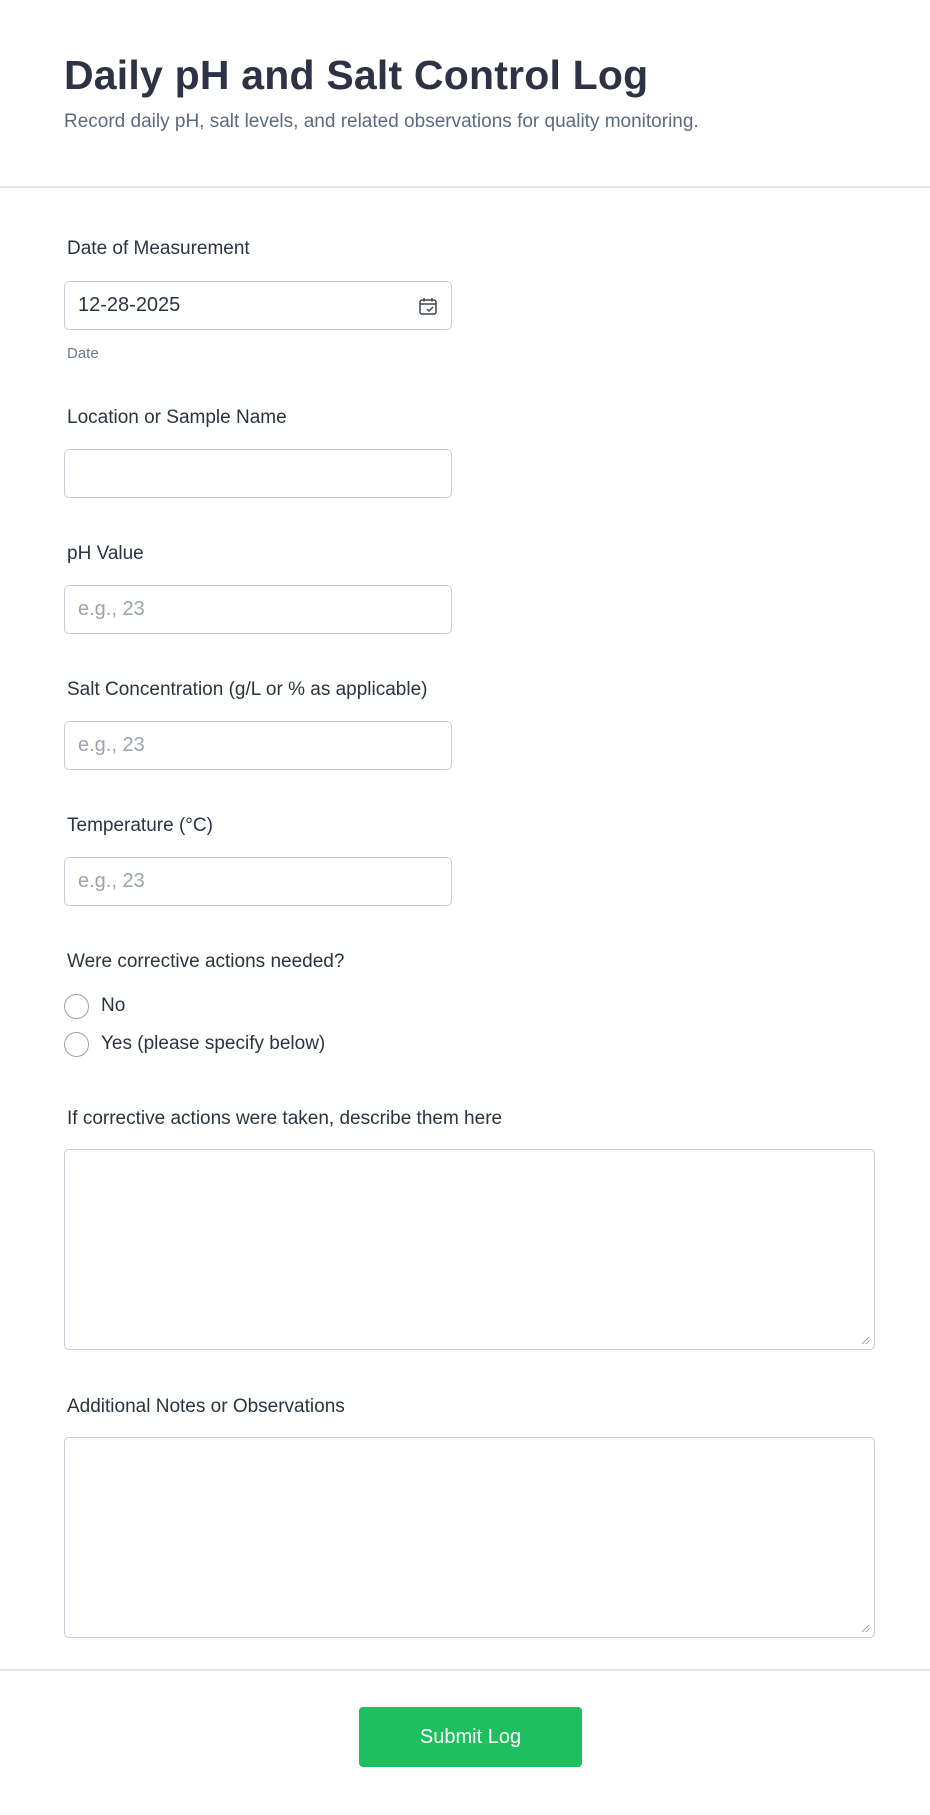  I want to click on radio-option-yes: Yes (please specify below), so click(194, 1044).